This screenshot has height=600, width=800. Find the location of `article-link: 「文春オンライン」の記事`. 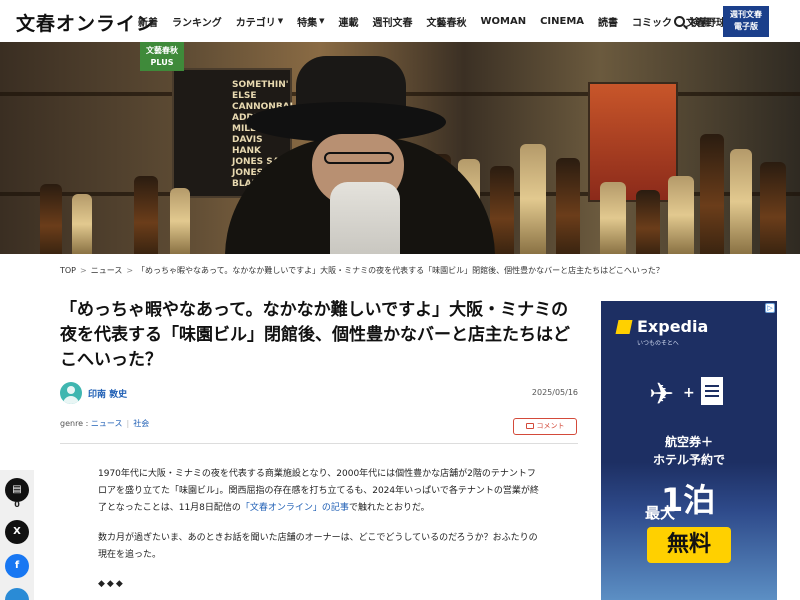

article-link: 「文春オンライン」の記事 is located at coordinates (295, 508).